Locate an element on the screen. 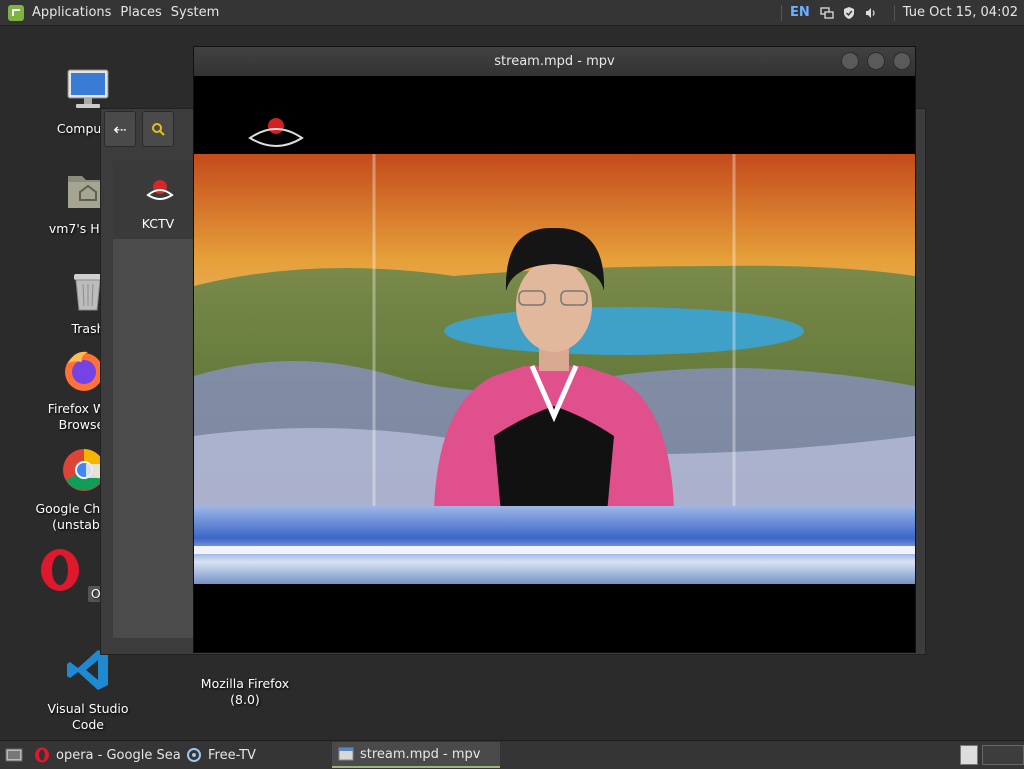 This screenshot has height=769, width=1024. taskbar-item-free-tv: Free-TV is located at coordinates (256, 755).